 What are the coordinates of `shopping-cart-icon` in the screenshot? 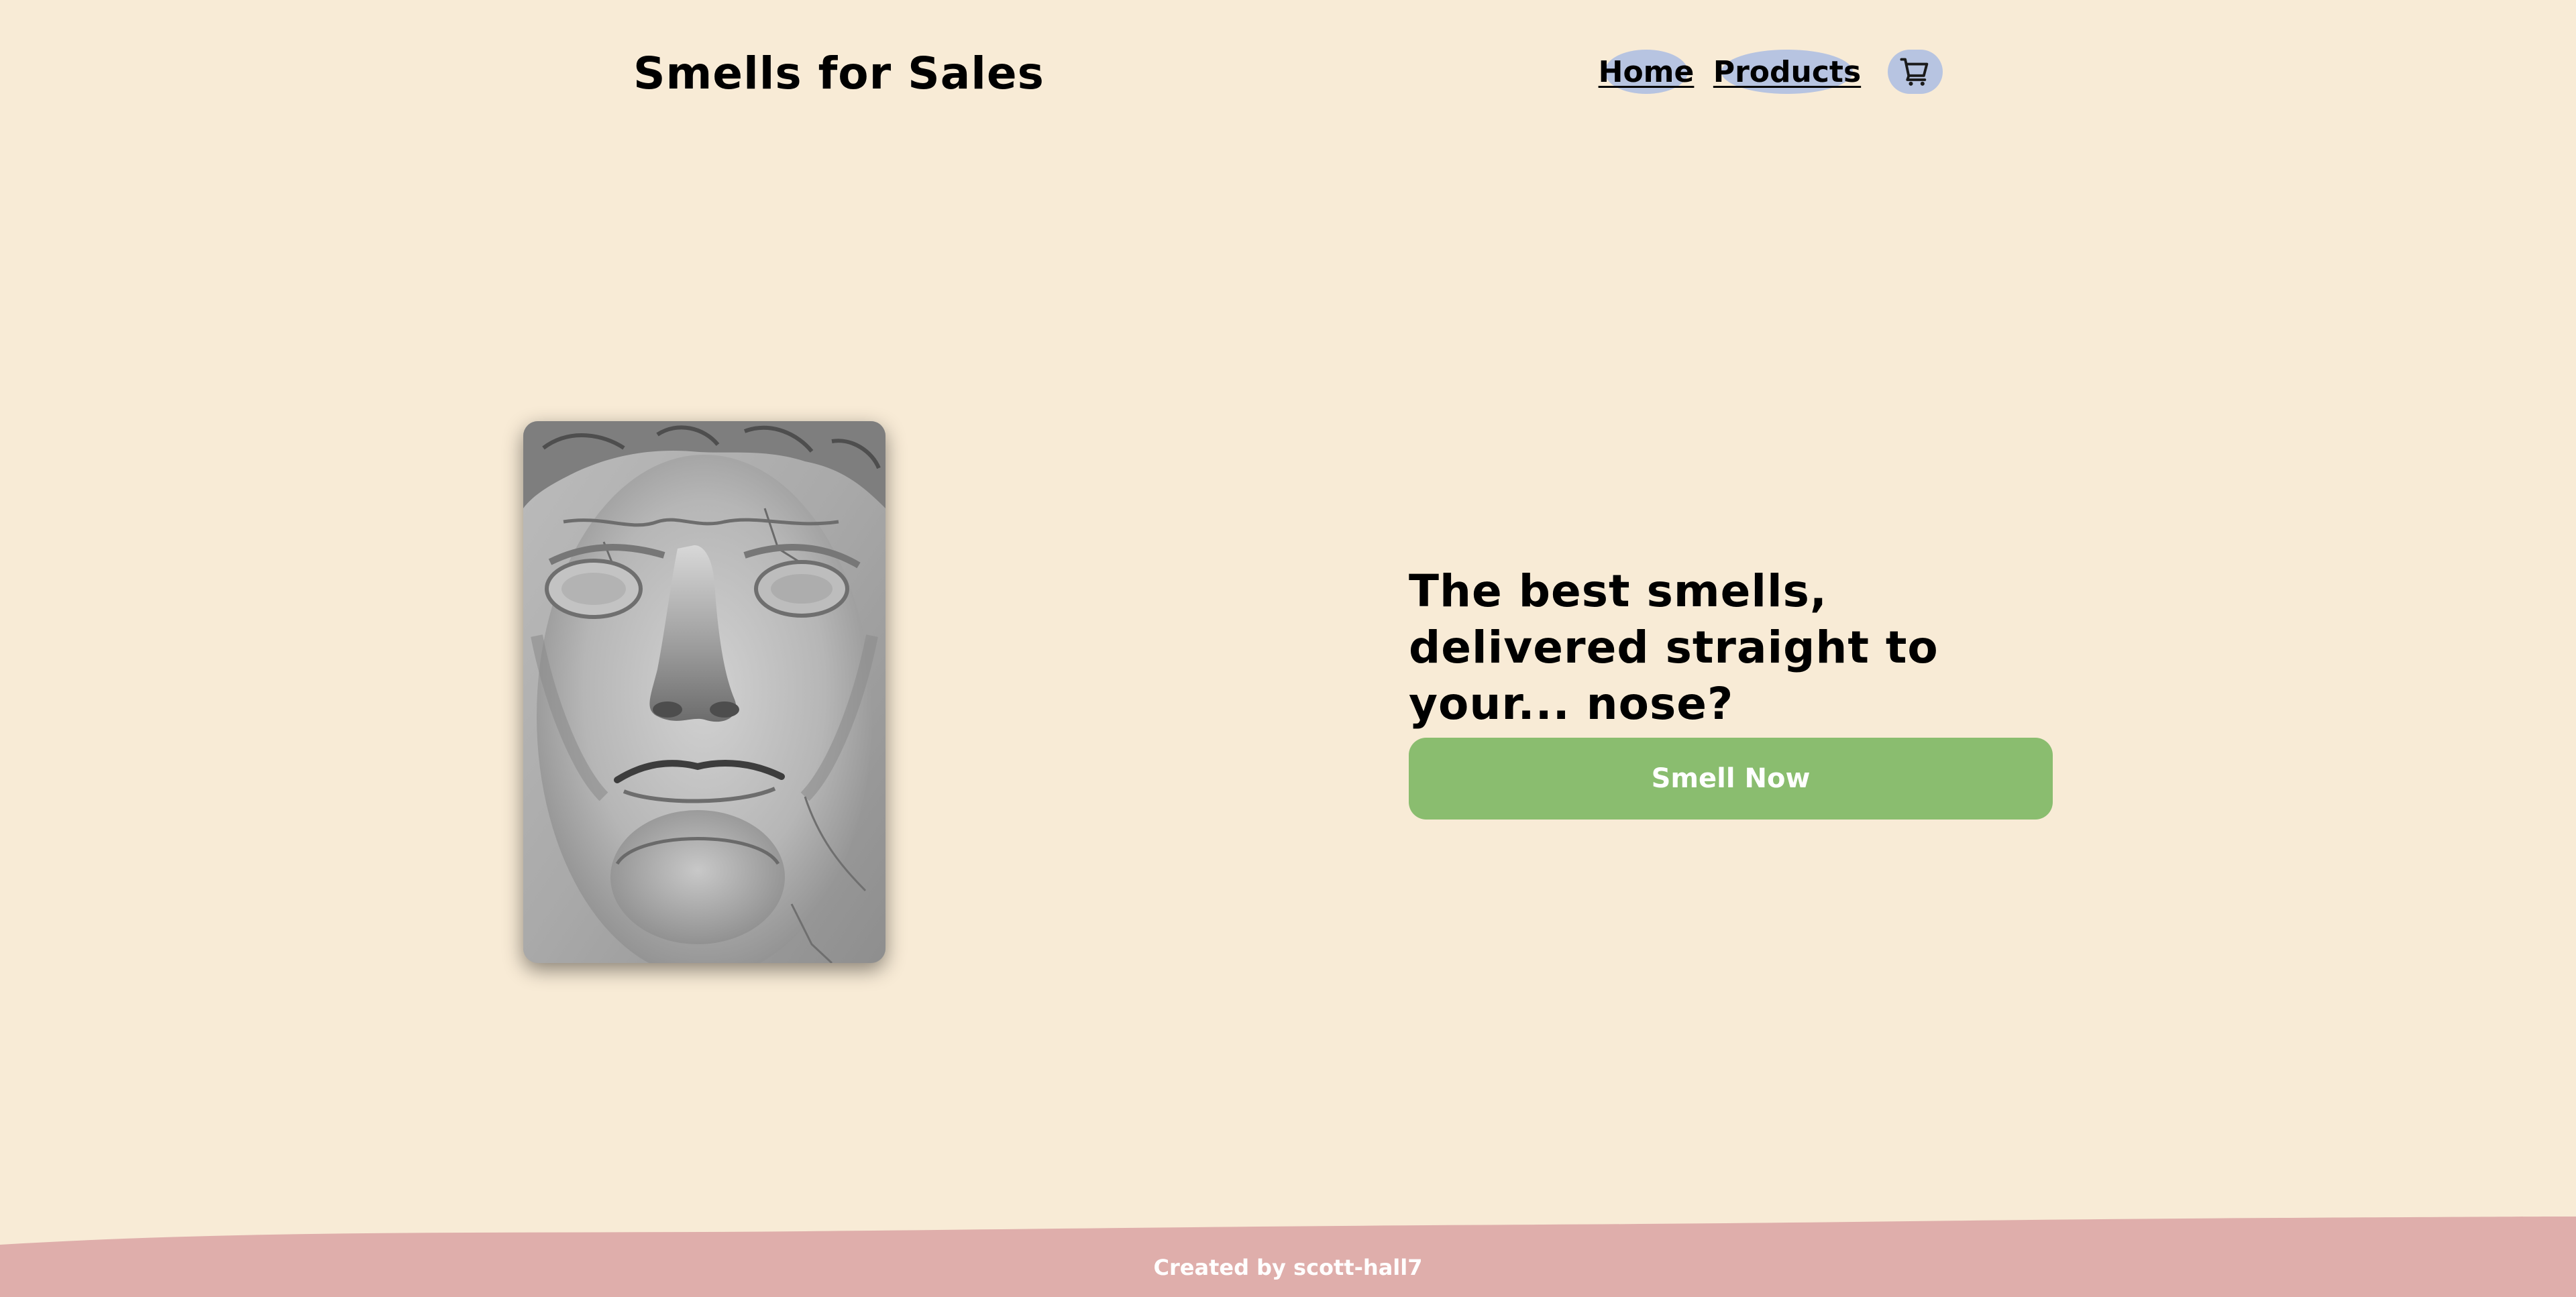 It's located at (1914, 72).